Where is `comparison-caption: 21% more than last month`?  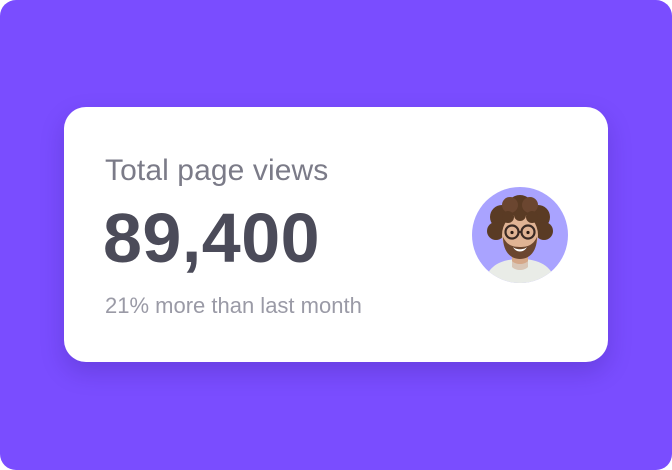 comparison-caption: 21% more than last month is located at coordinates (233, 305).